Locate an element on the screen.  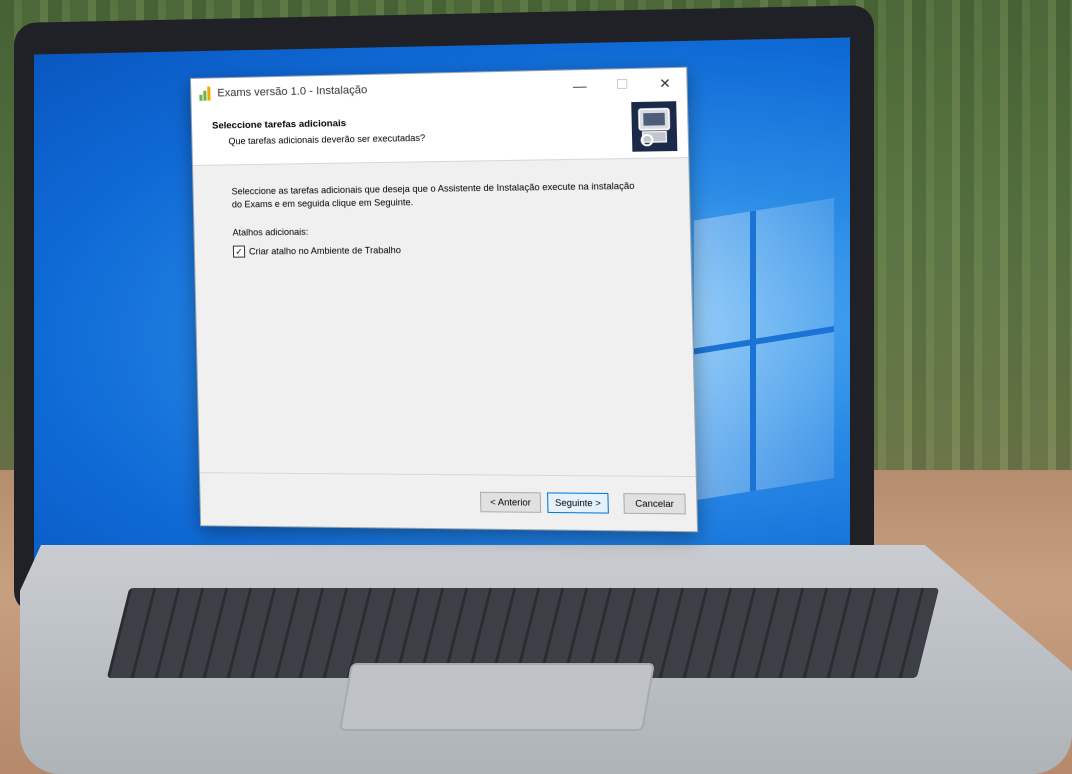
section-label: Atalhos adicionais: is located at coordinates (270, 232).